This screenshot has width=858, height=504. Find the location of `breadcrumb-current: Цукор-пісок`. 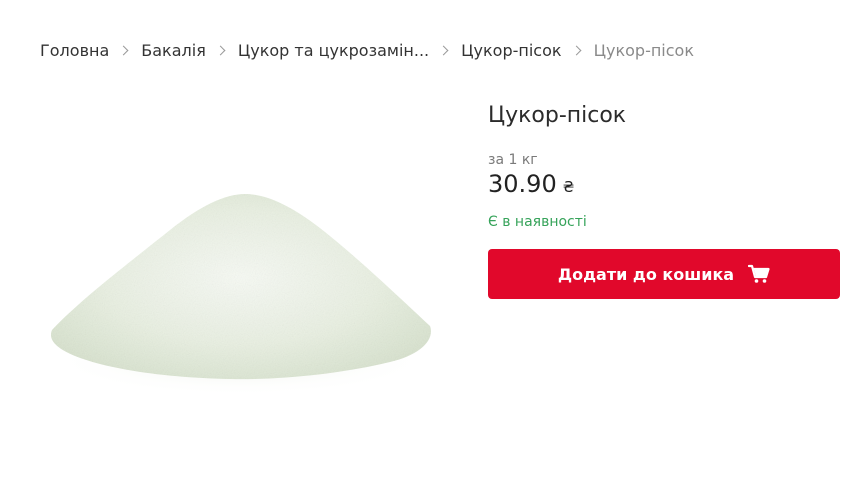

breadcrumb-current: Цукор-пісок is located at coordinates (643, 50).